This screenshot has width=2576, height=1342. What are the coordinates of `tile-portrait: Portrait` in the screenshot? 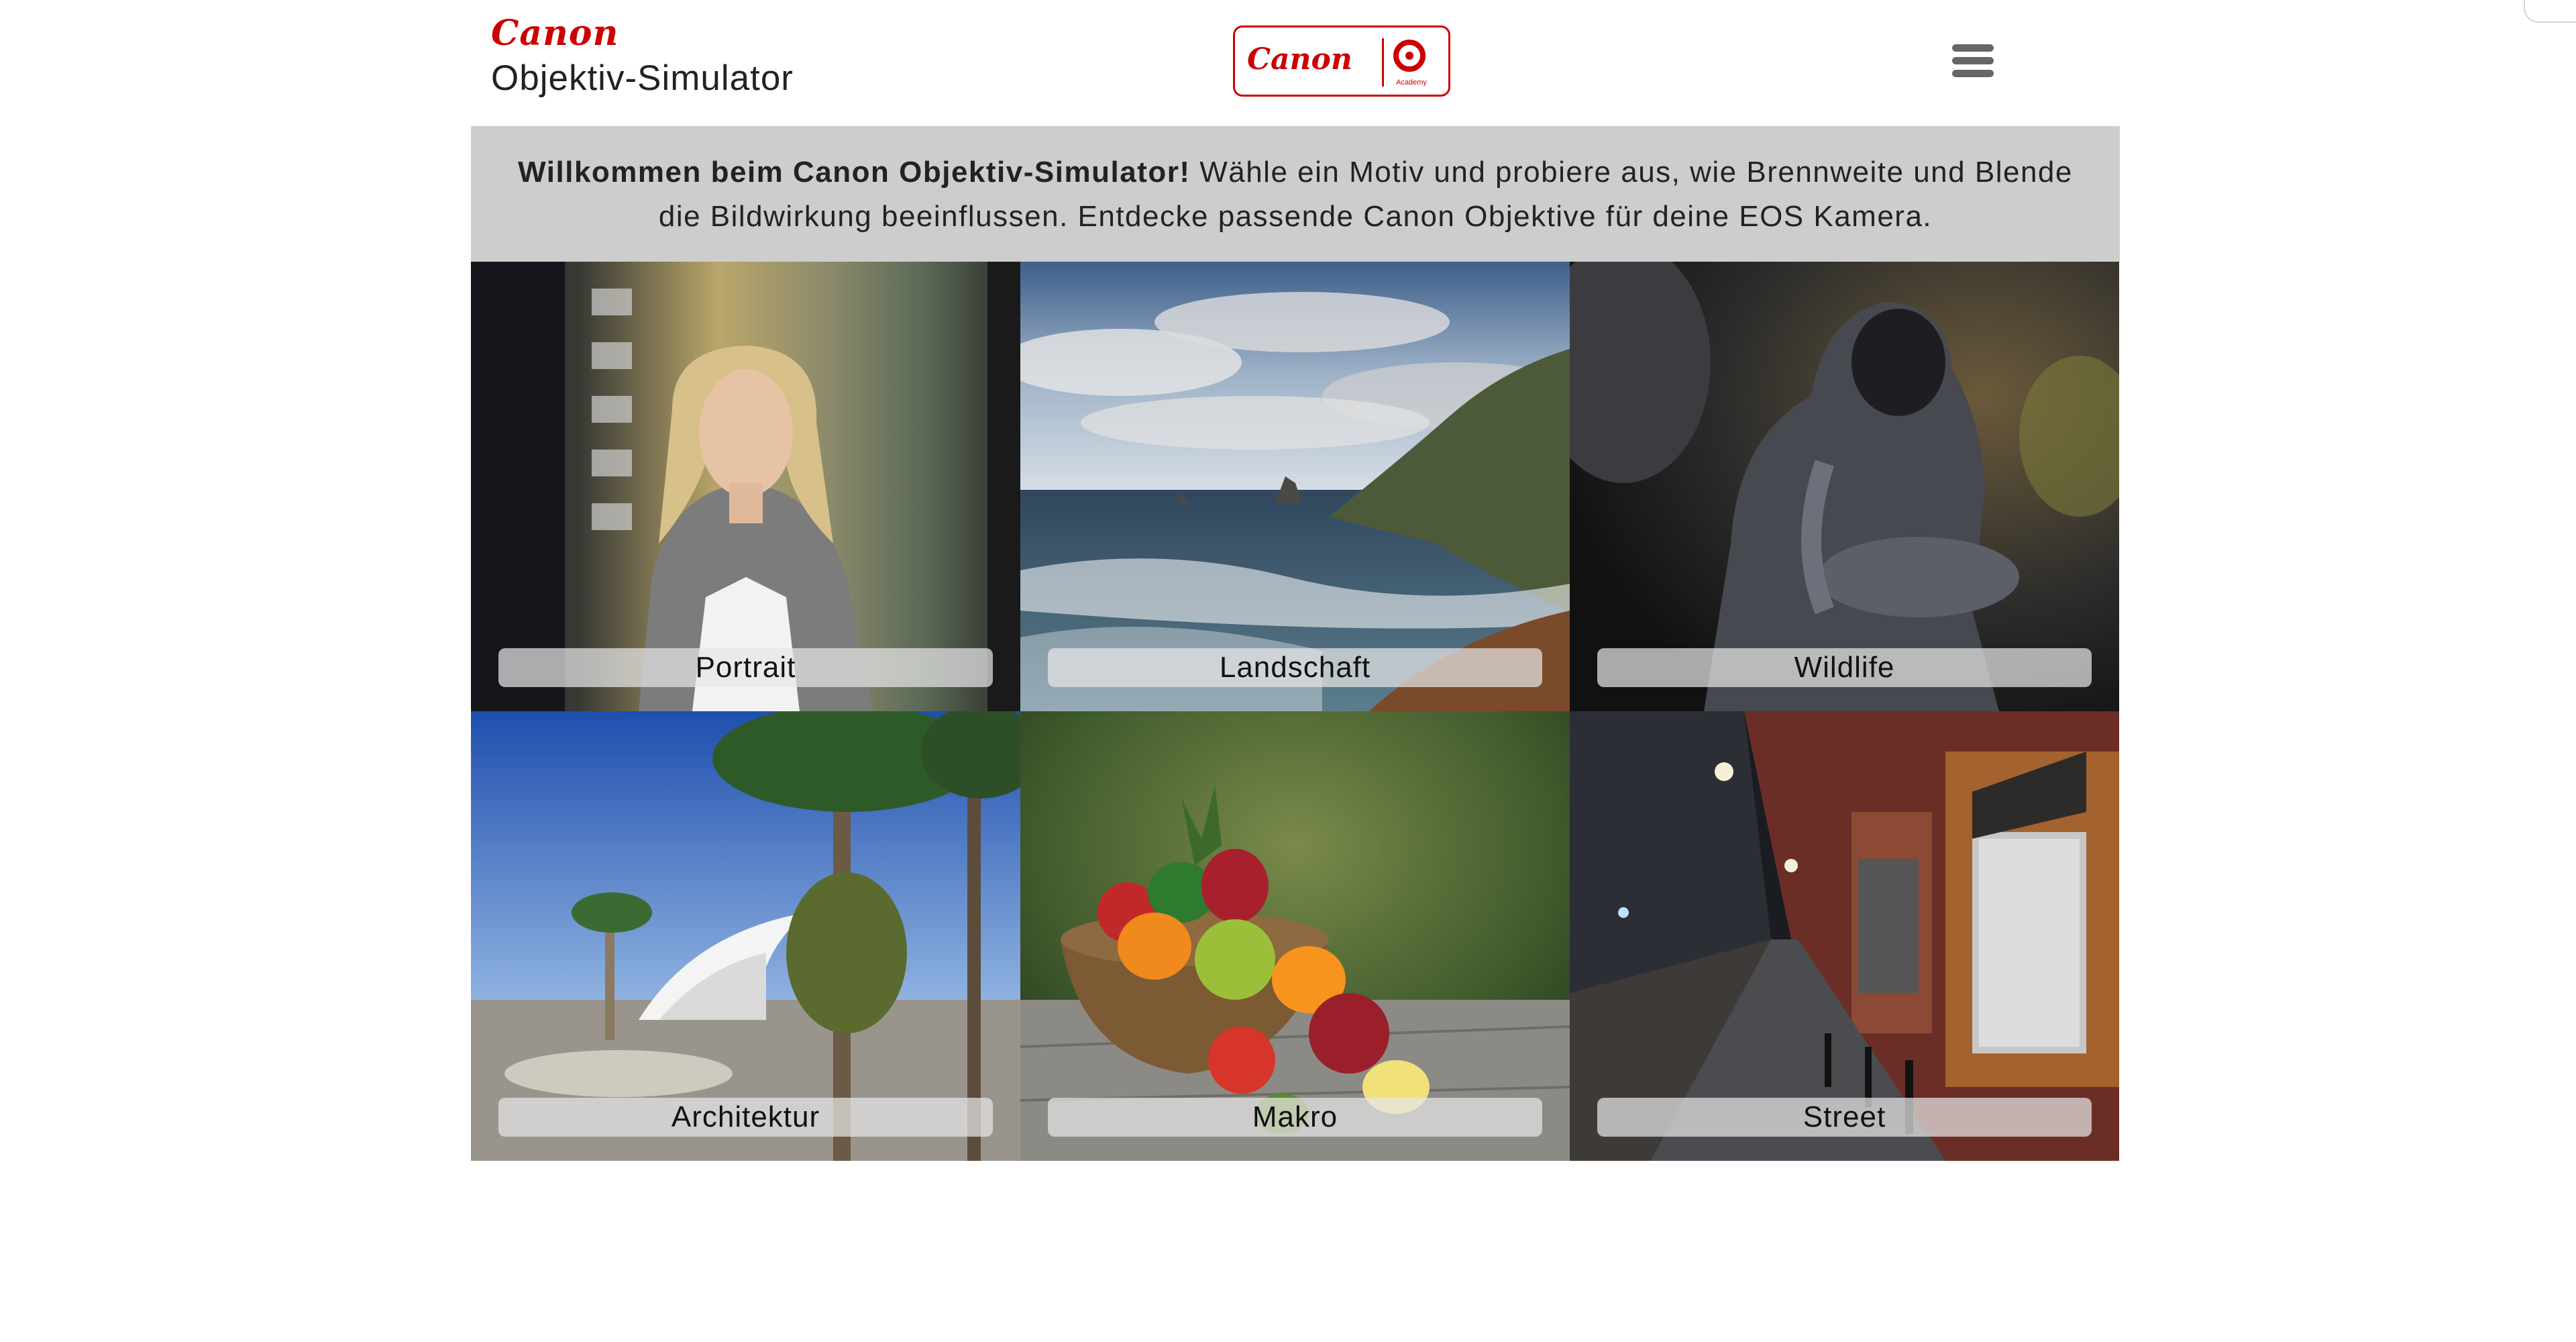 It's located at (745, 487).